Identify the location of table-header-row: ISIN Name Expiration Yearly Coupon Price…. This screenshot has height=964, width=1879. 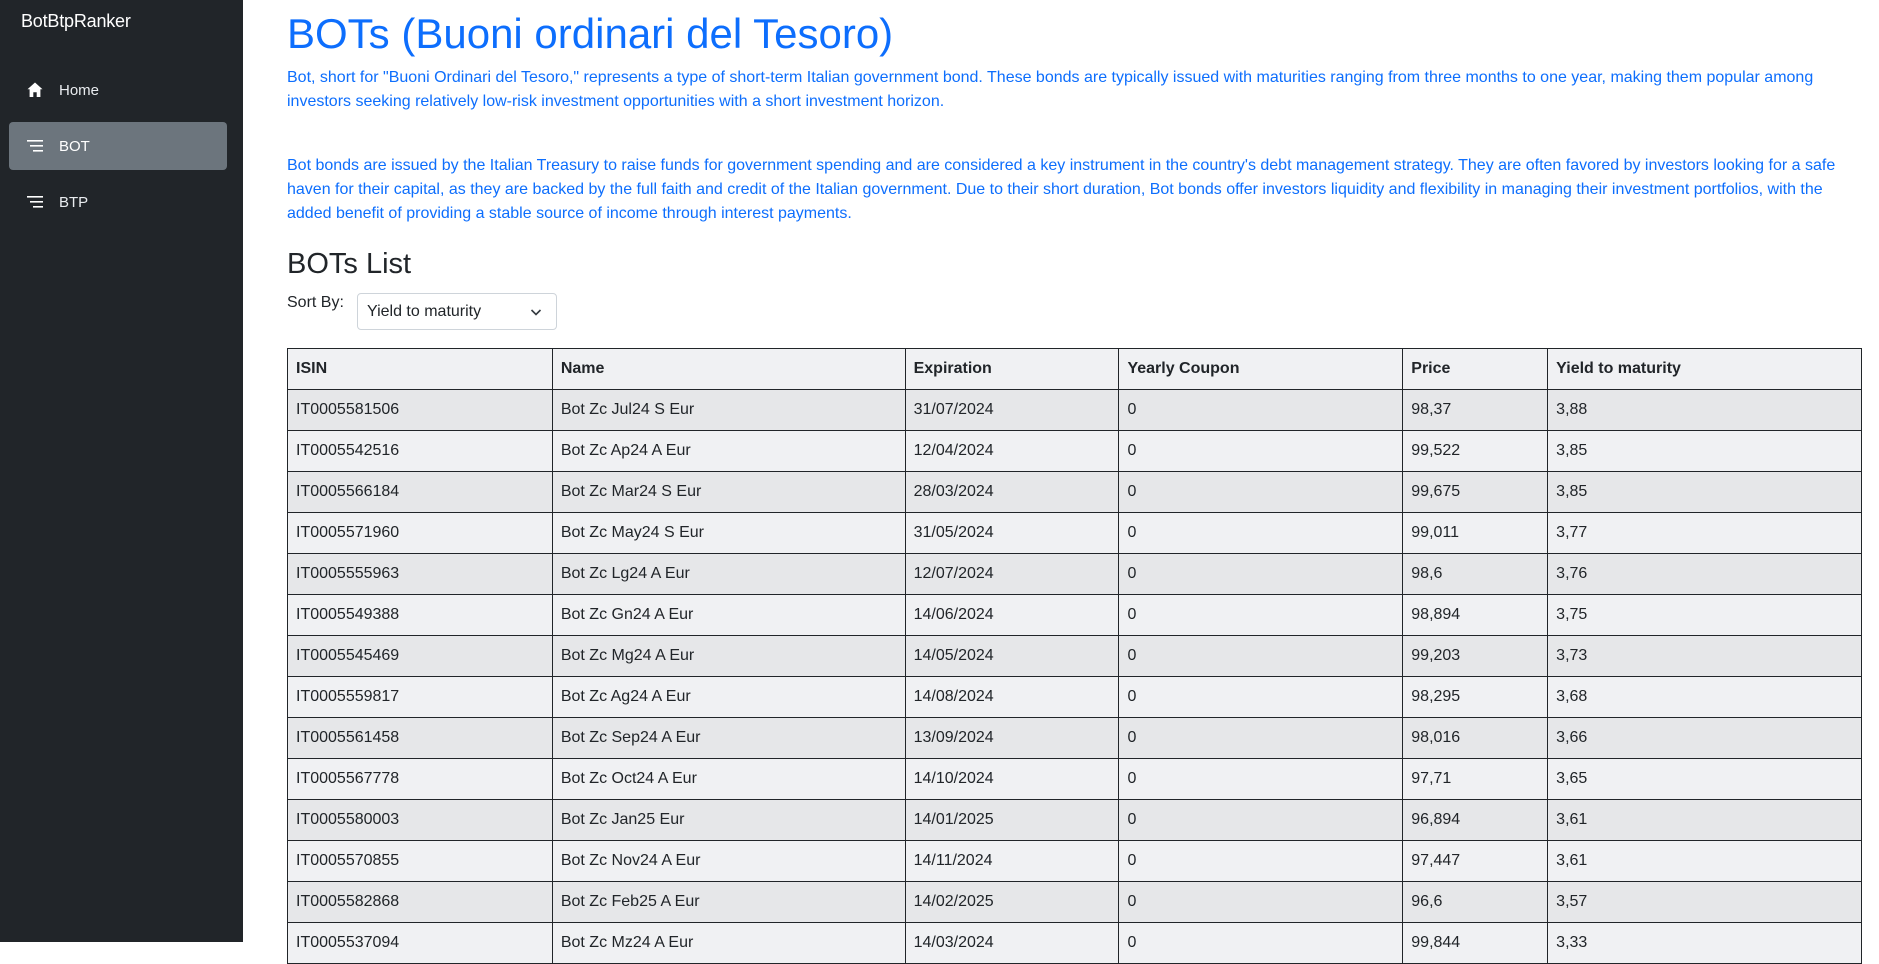
(1074, 369).